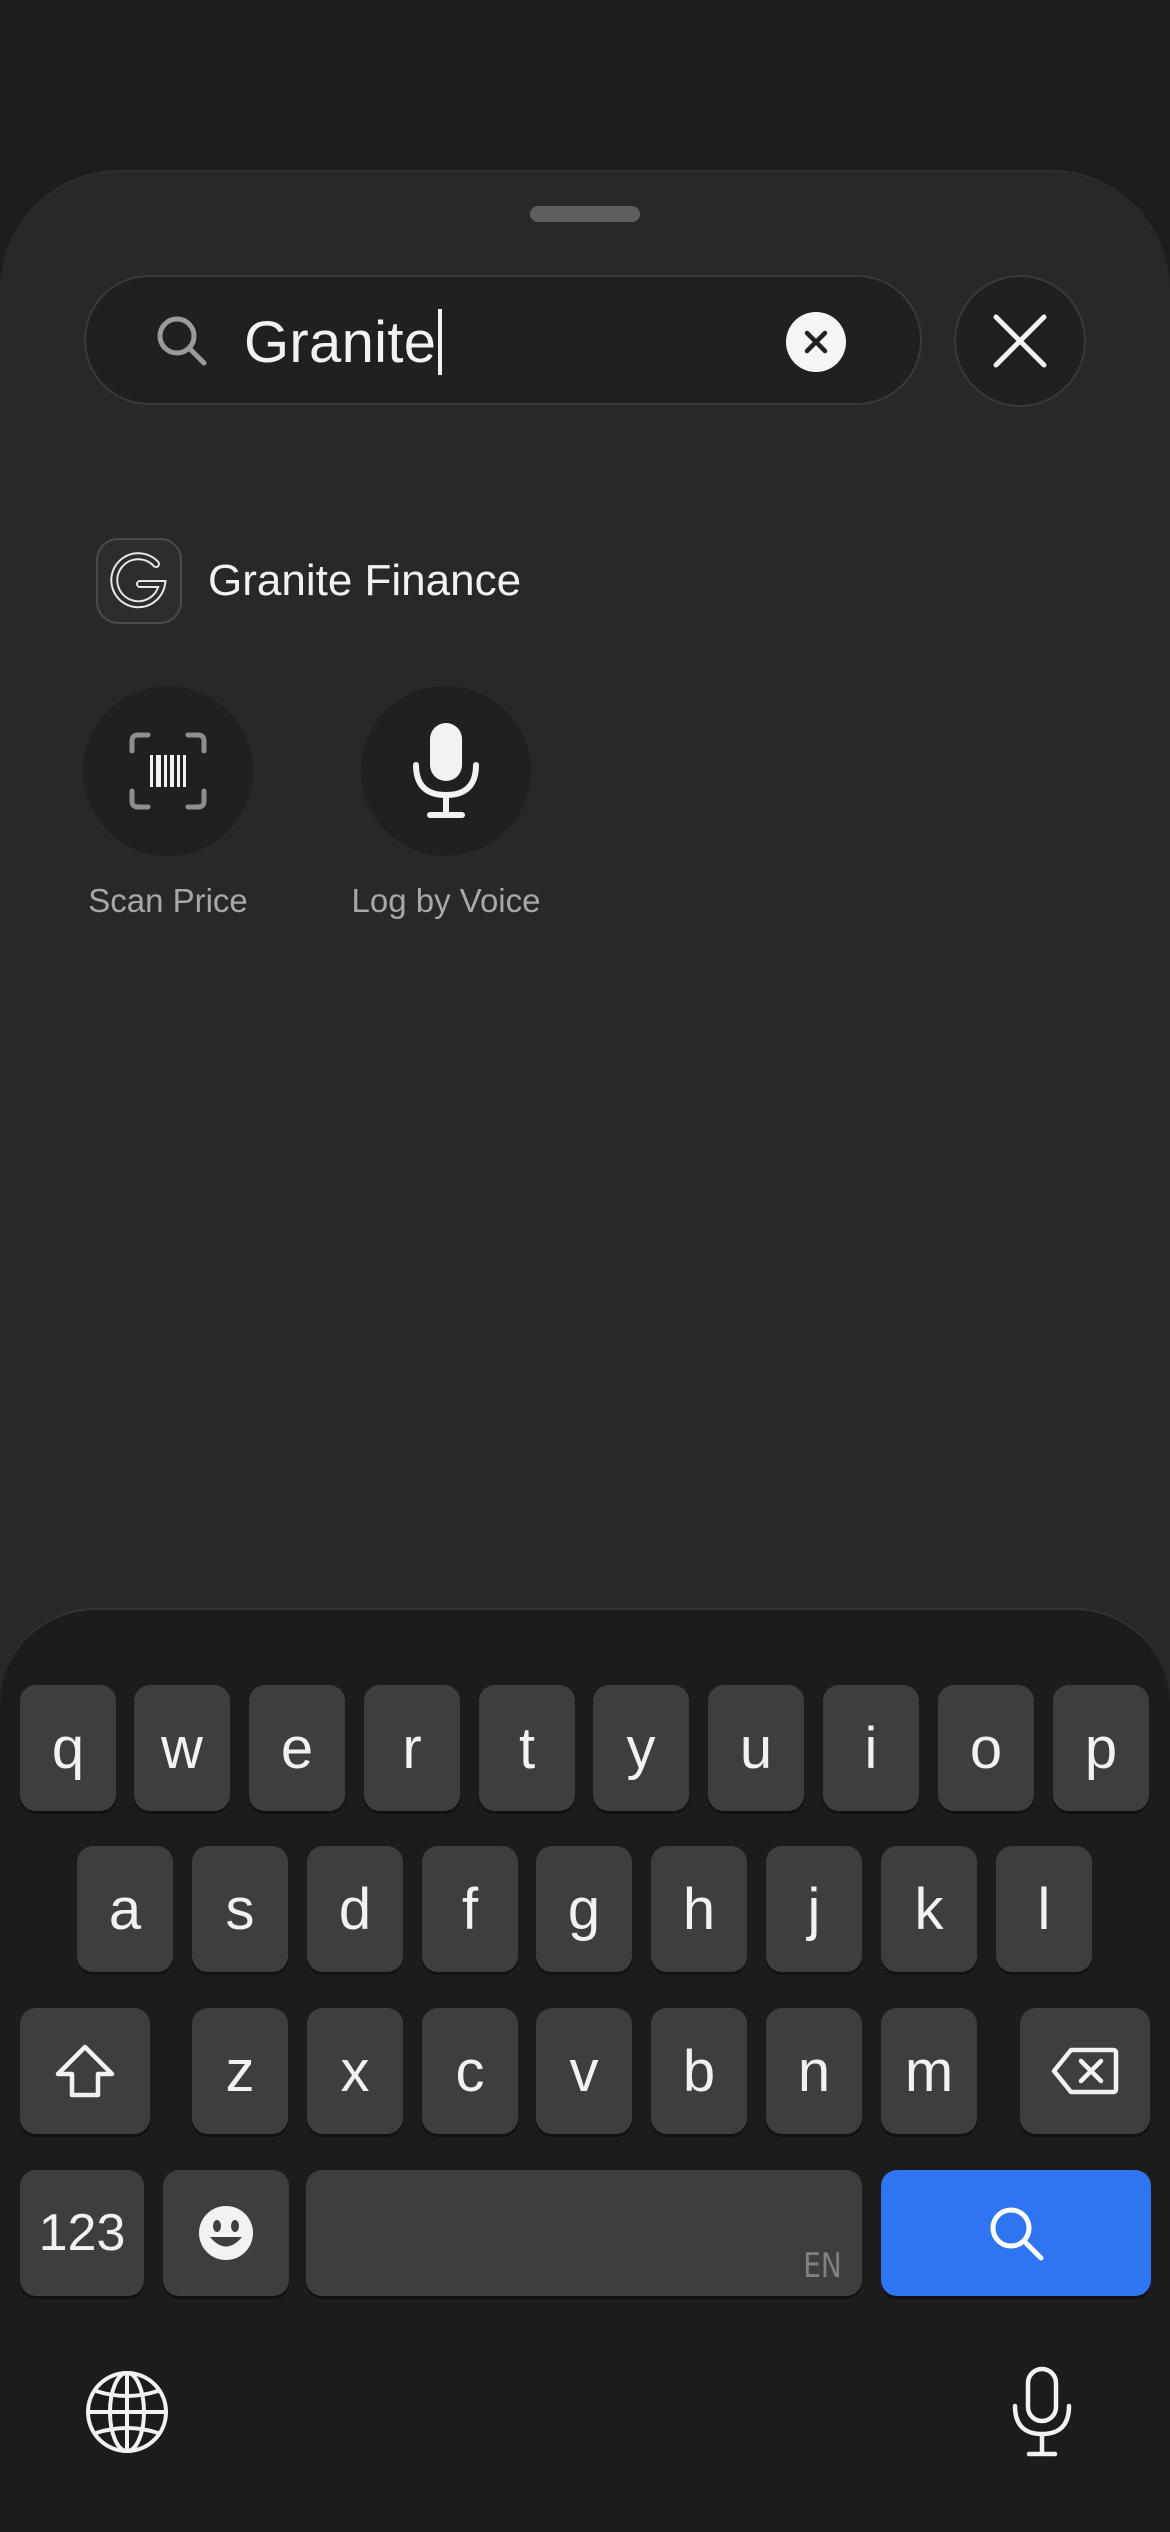 This screenshot has height=2532, width=1170. I want to click on key-j: j, so click(814, 1909).